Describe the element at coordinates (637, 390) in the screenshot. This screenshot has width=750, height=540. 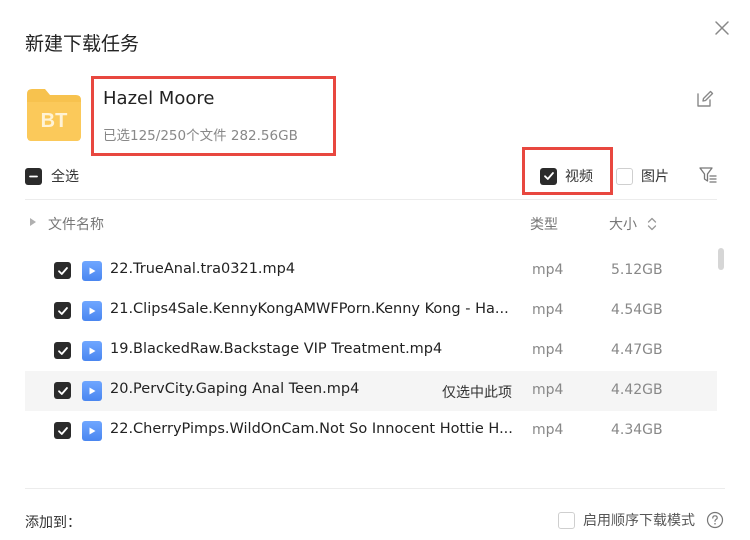
I see `file-size: 4.42GB` at that location.